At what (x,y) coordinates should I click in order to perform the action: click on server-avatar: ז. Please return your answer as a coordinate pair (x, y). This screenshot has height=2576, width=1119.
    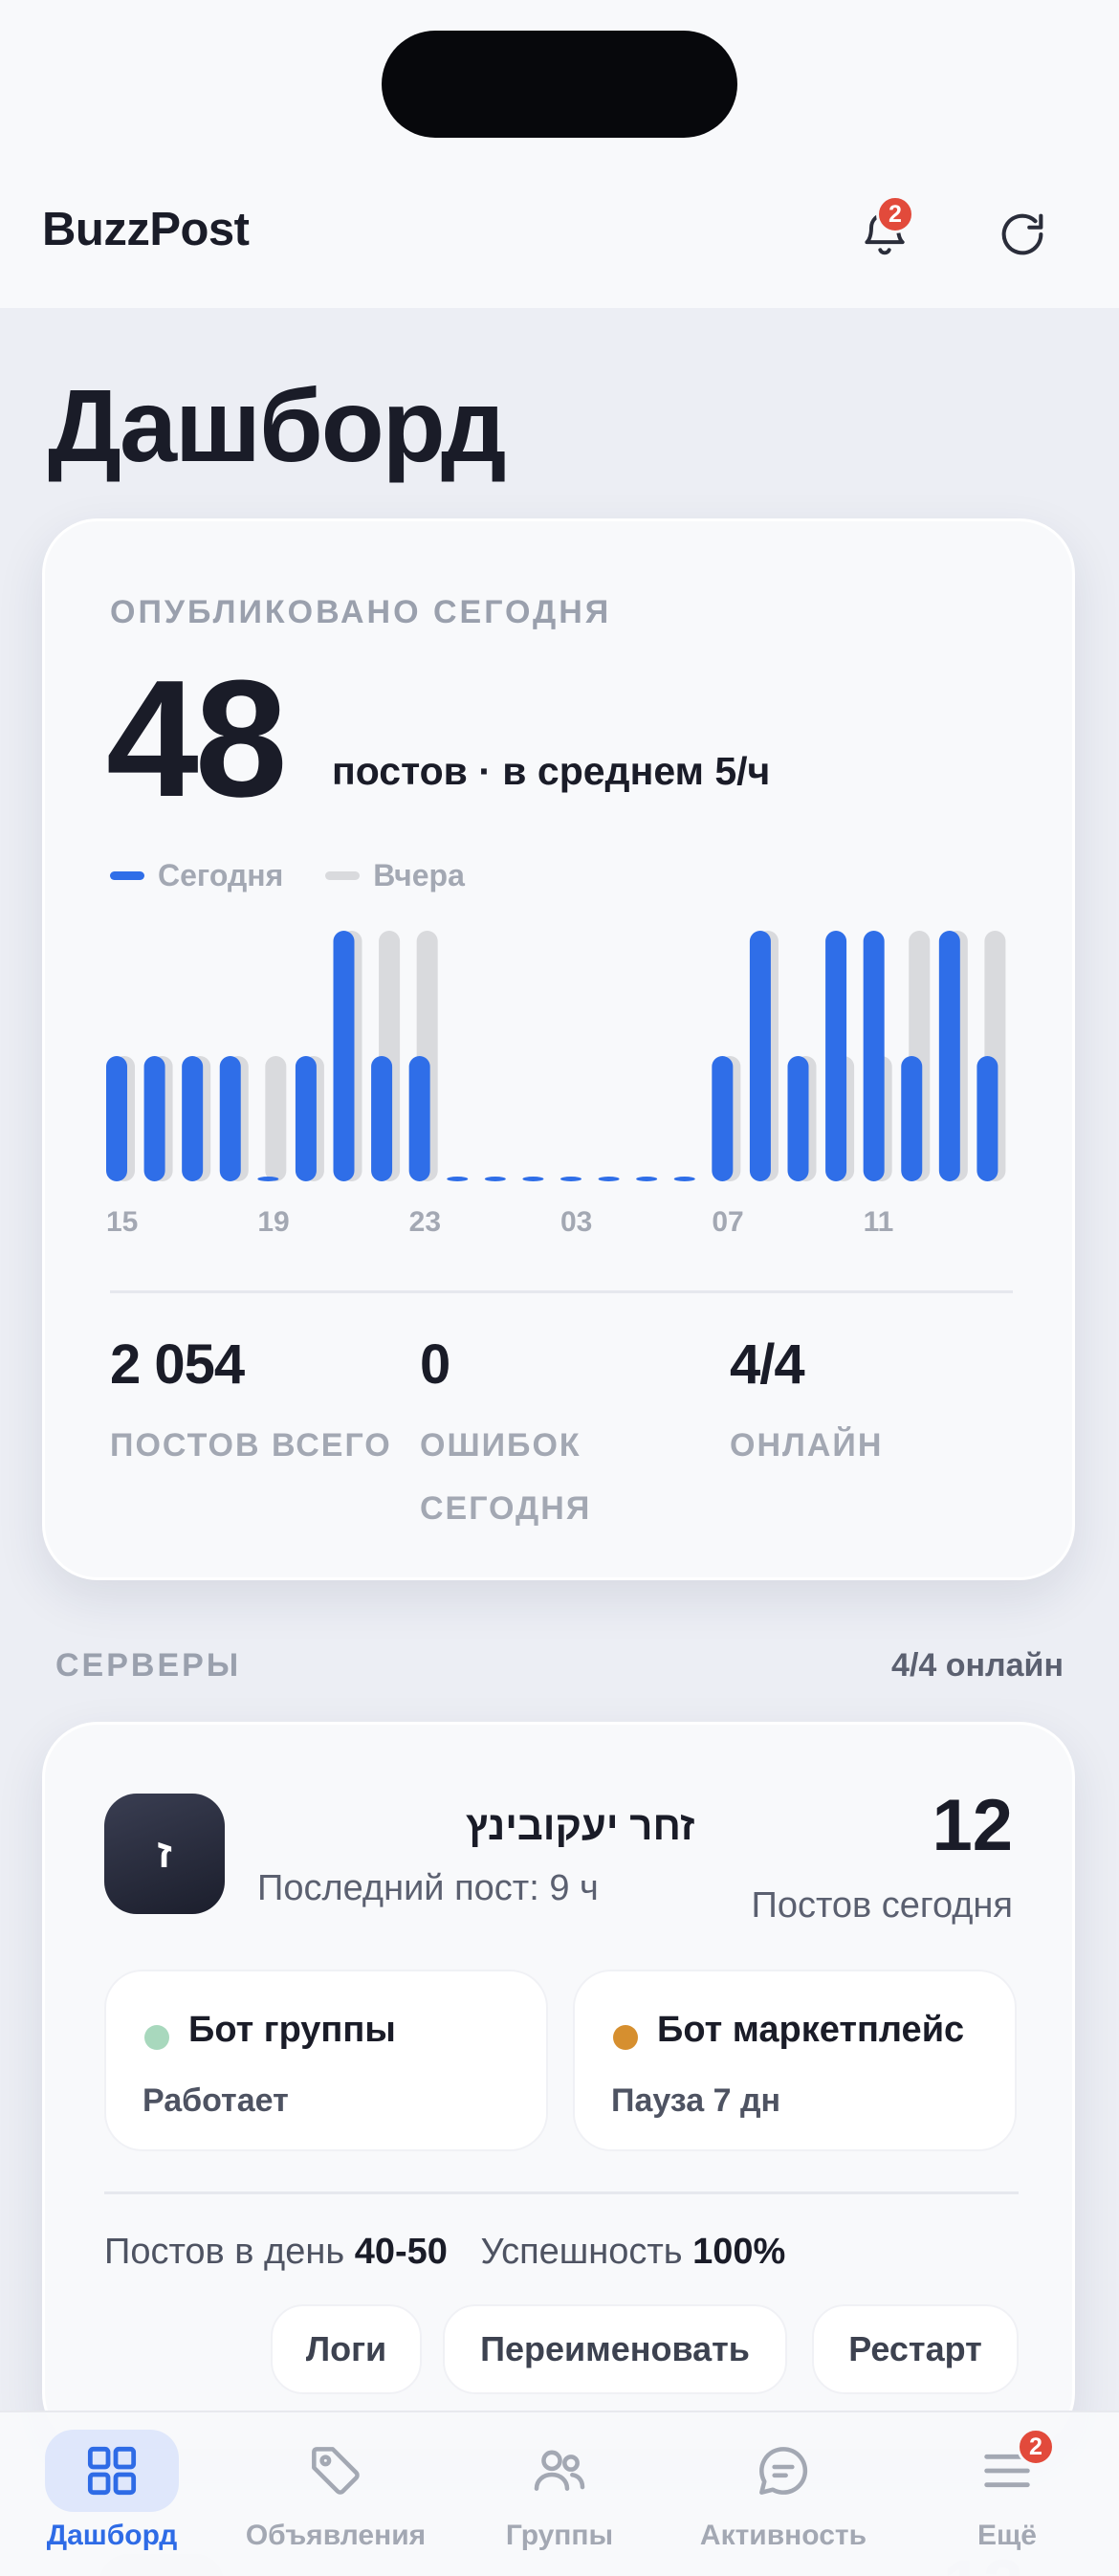
    Looking at the image, I should click on (164, 1854).